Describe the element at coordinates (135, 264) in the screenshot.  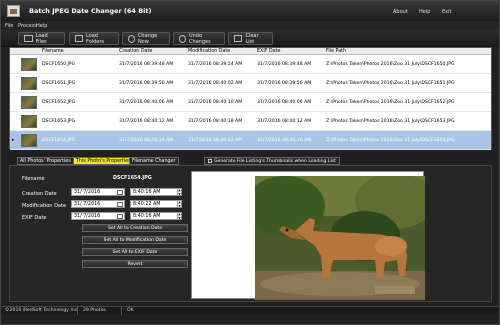
I see `revert-button: Revert` at that location.